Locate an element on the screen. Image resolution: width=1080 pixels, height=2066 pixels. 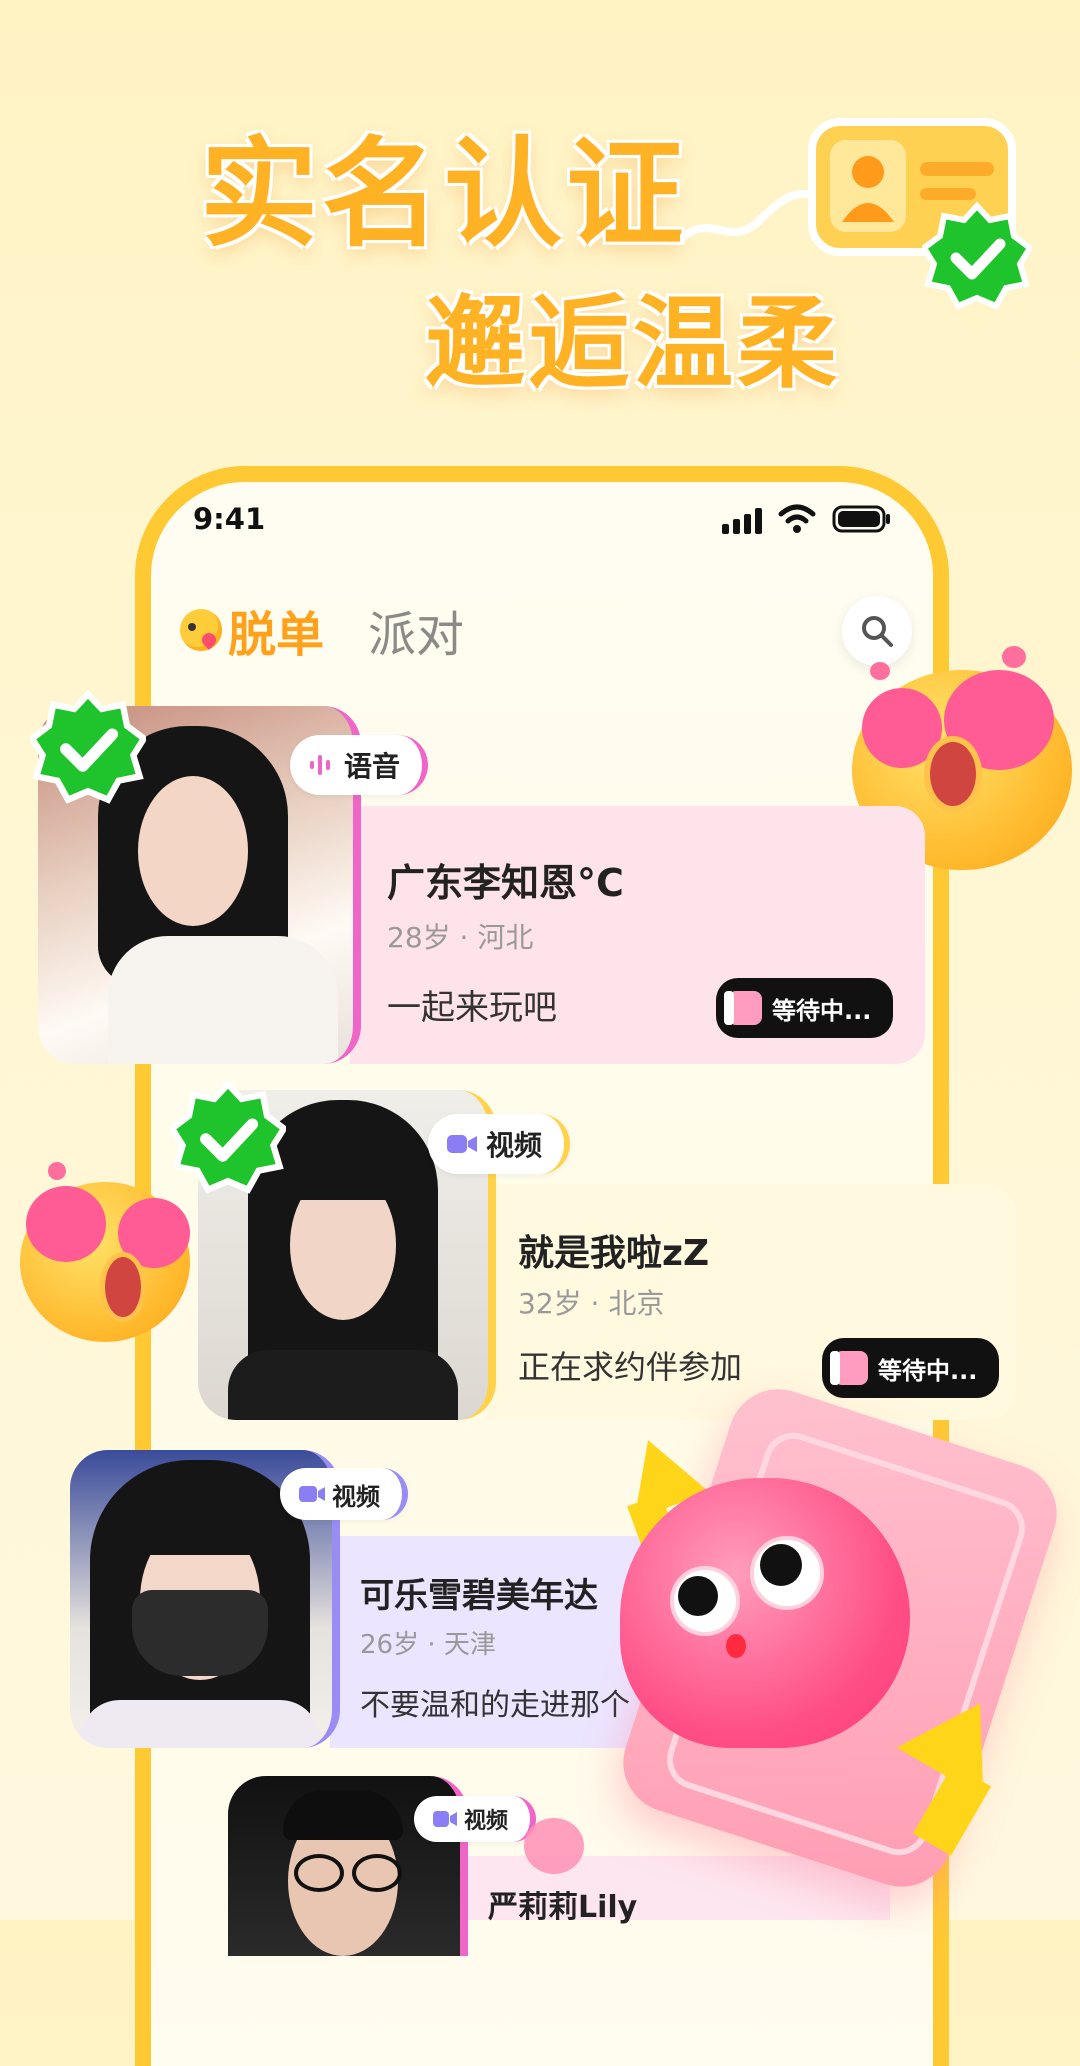
voice-wave-icon is located at coordinates (320, 765).